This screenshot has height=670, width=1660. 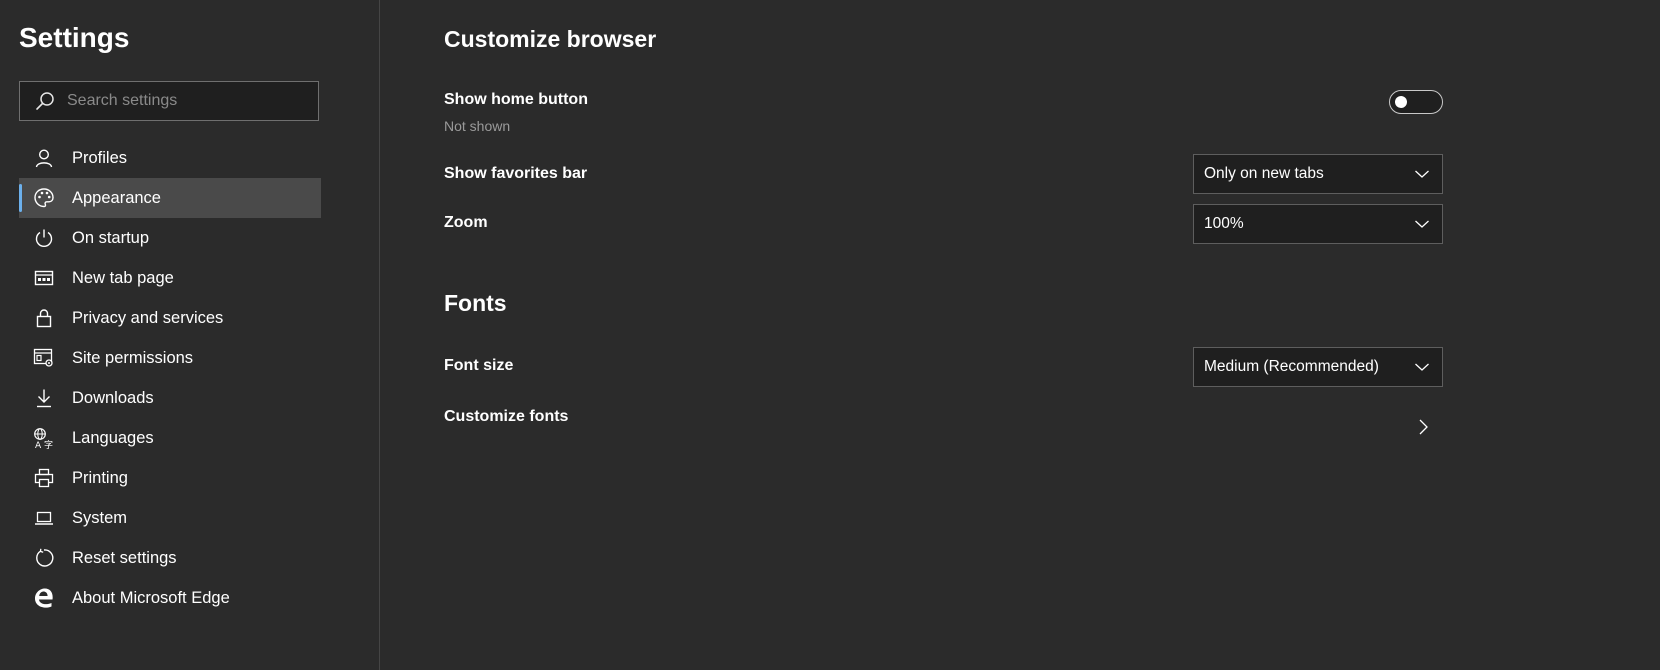 I want to click on sidebar-item-label: New tab page, so click(x=123, y=277).